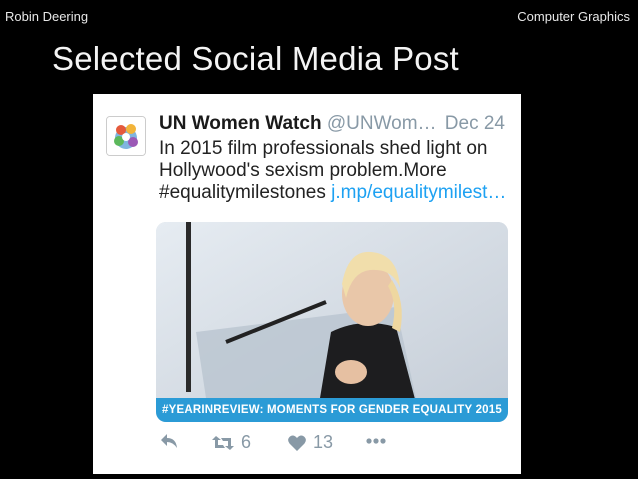  I want to click on retweet-count: 6, so click(246, 442).